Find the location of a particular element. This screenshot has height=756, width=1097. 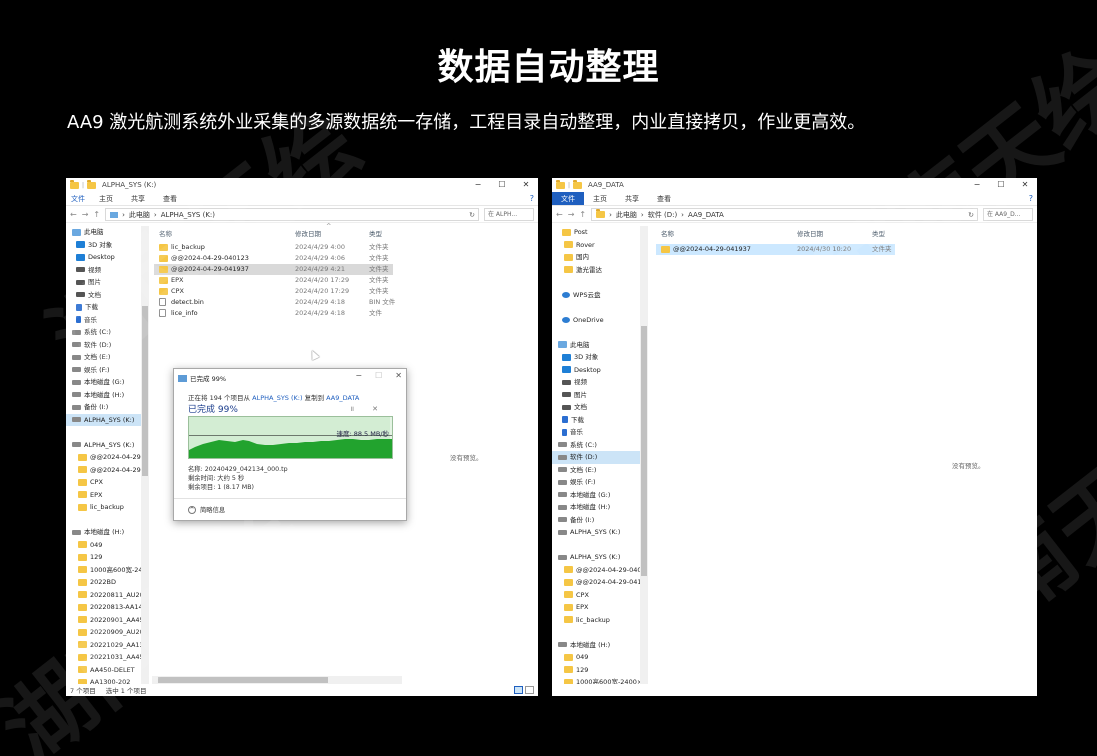

address-bar: › 此电脑 › 软件 (D:) › AA9_DATA ↻ is located at coordinates (784, 214).